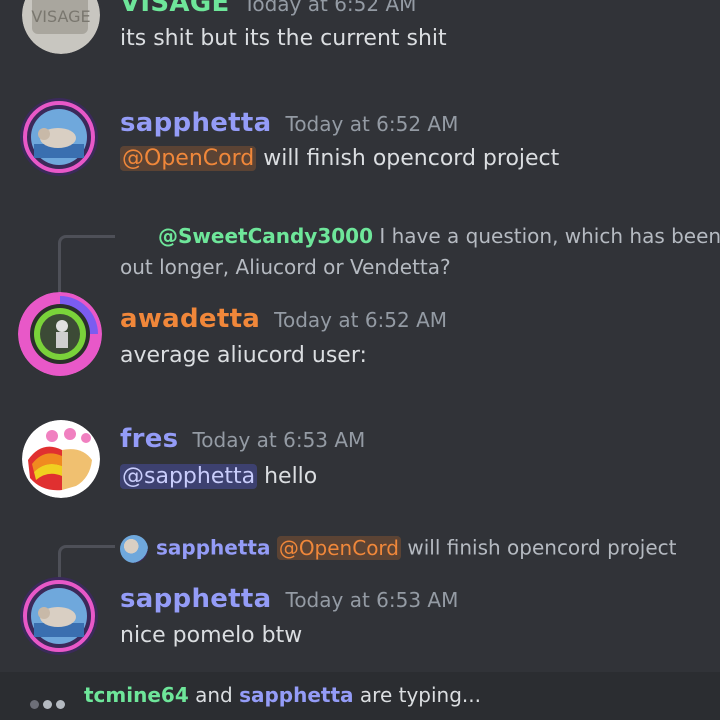 The width and height of the screenshot is (720, 720). Describe the element at coordinates (296, 695) in the screenshot. I see `typing-user-sapphetta: sapphetta` at that location.